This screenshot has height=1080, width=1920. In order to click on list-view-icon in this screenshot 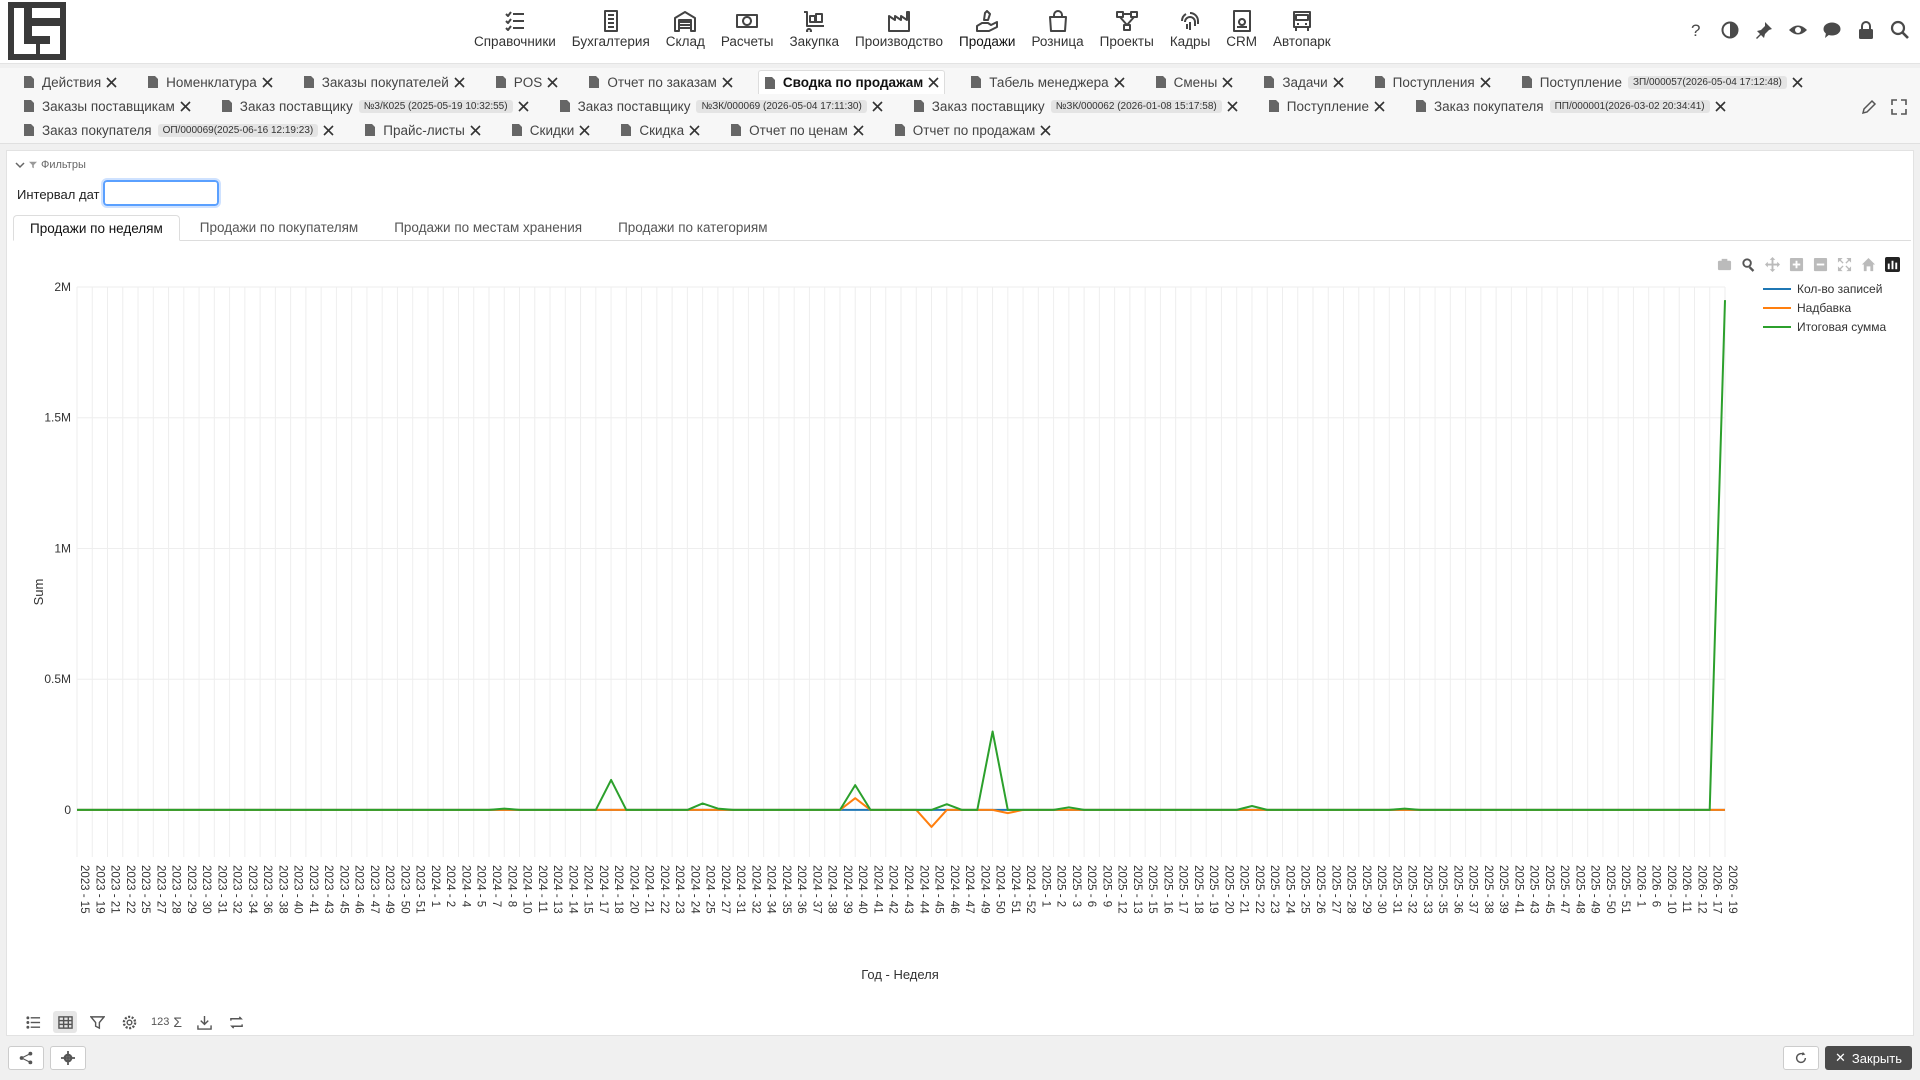, I will do `click(33, 1022)`.